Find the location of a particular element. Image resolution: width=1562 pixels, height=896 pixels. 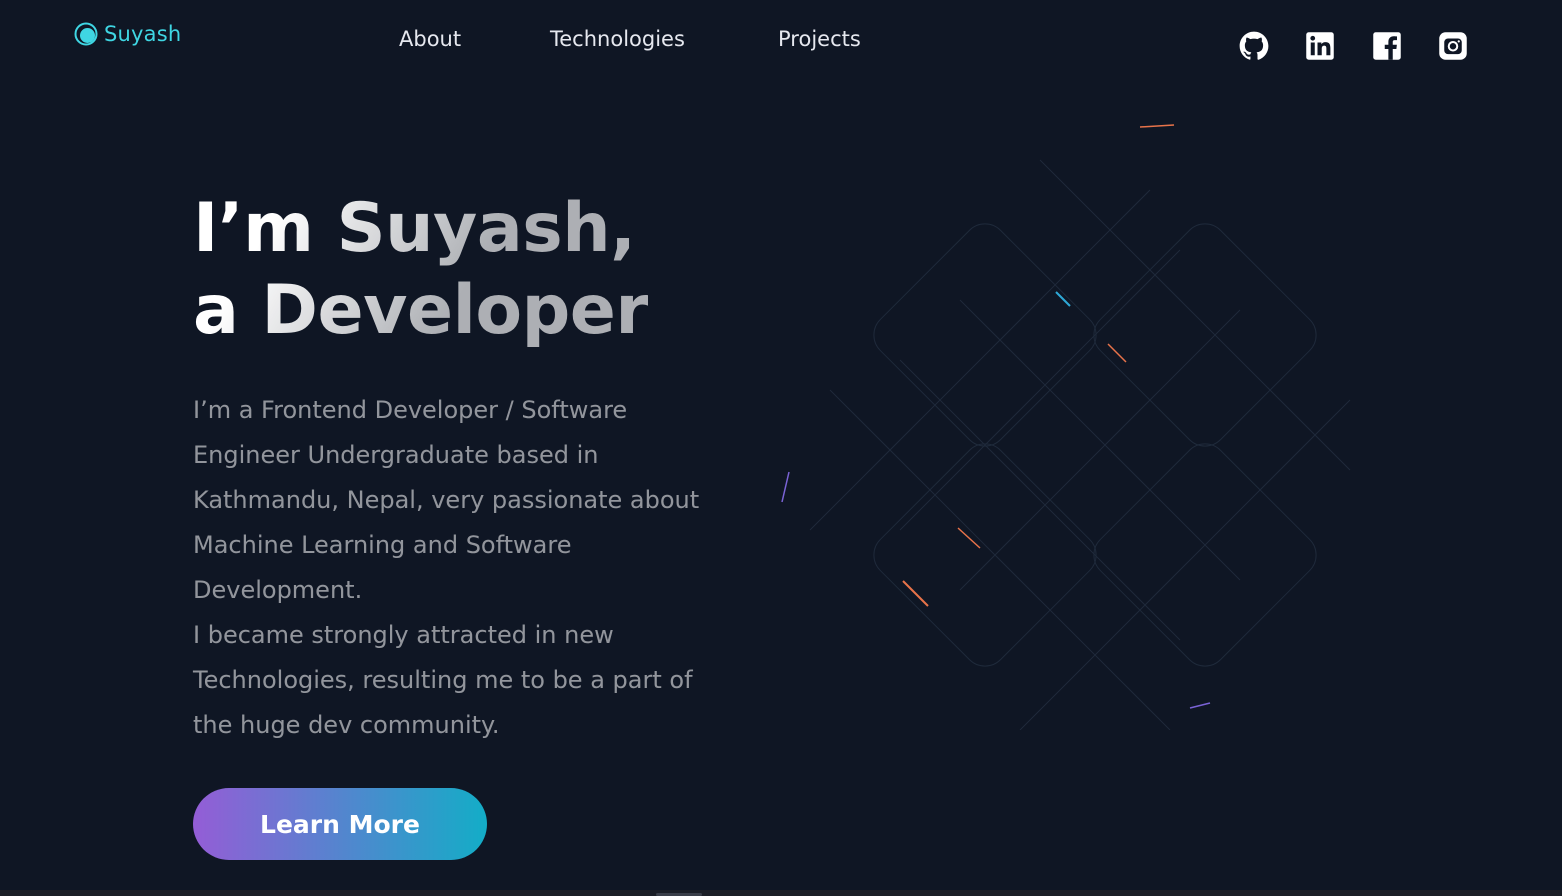

nav-link-about: About is located at coordinates (430, 39).